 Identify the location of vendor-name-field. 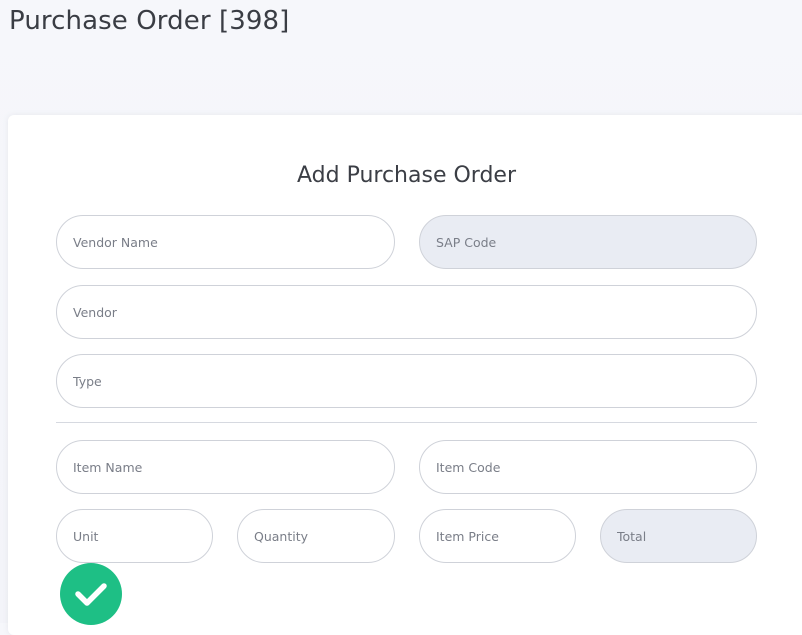
(225, 242).